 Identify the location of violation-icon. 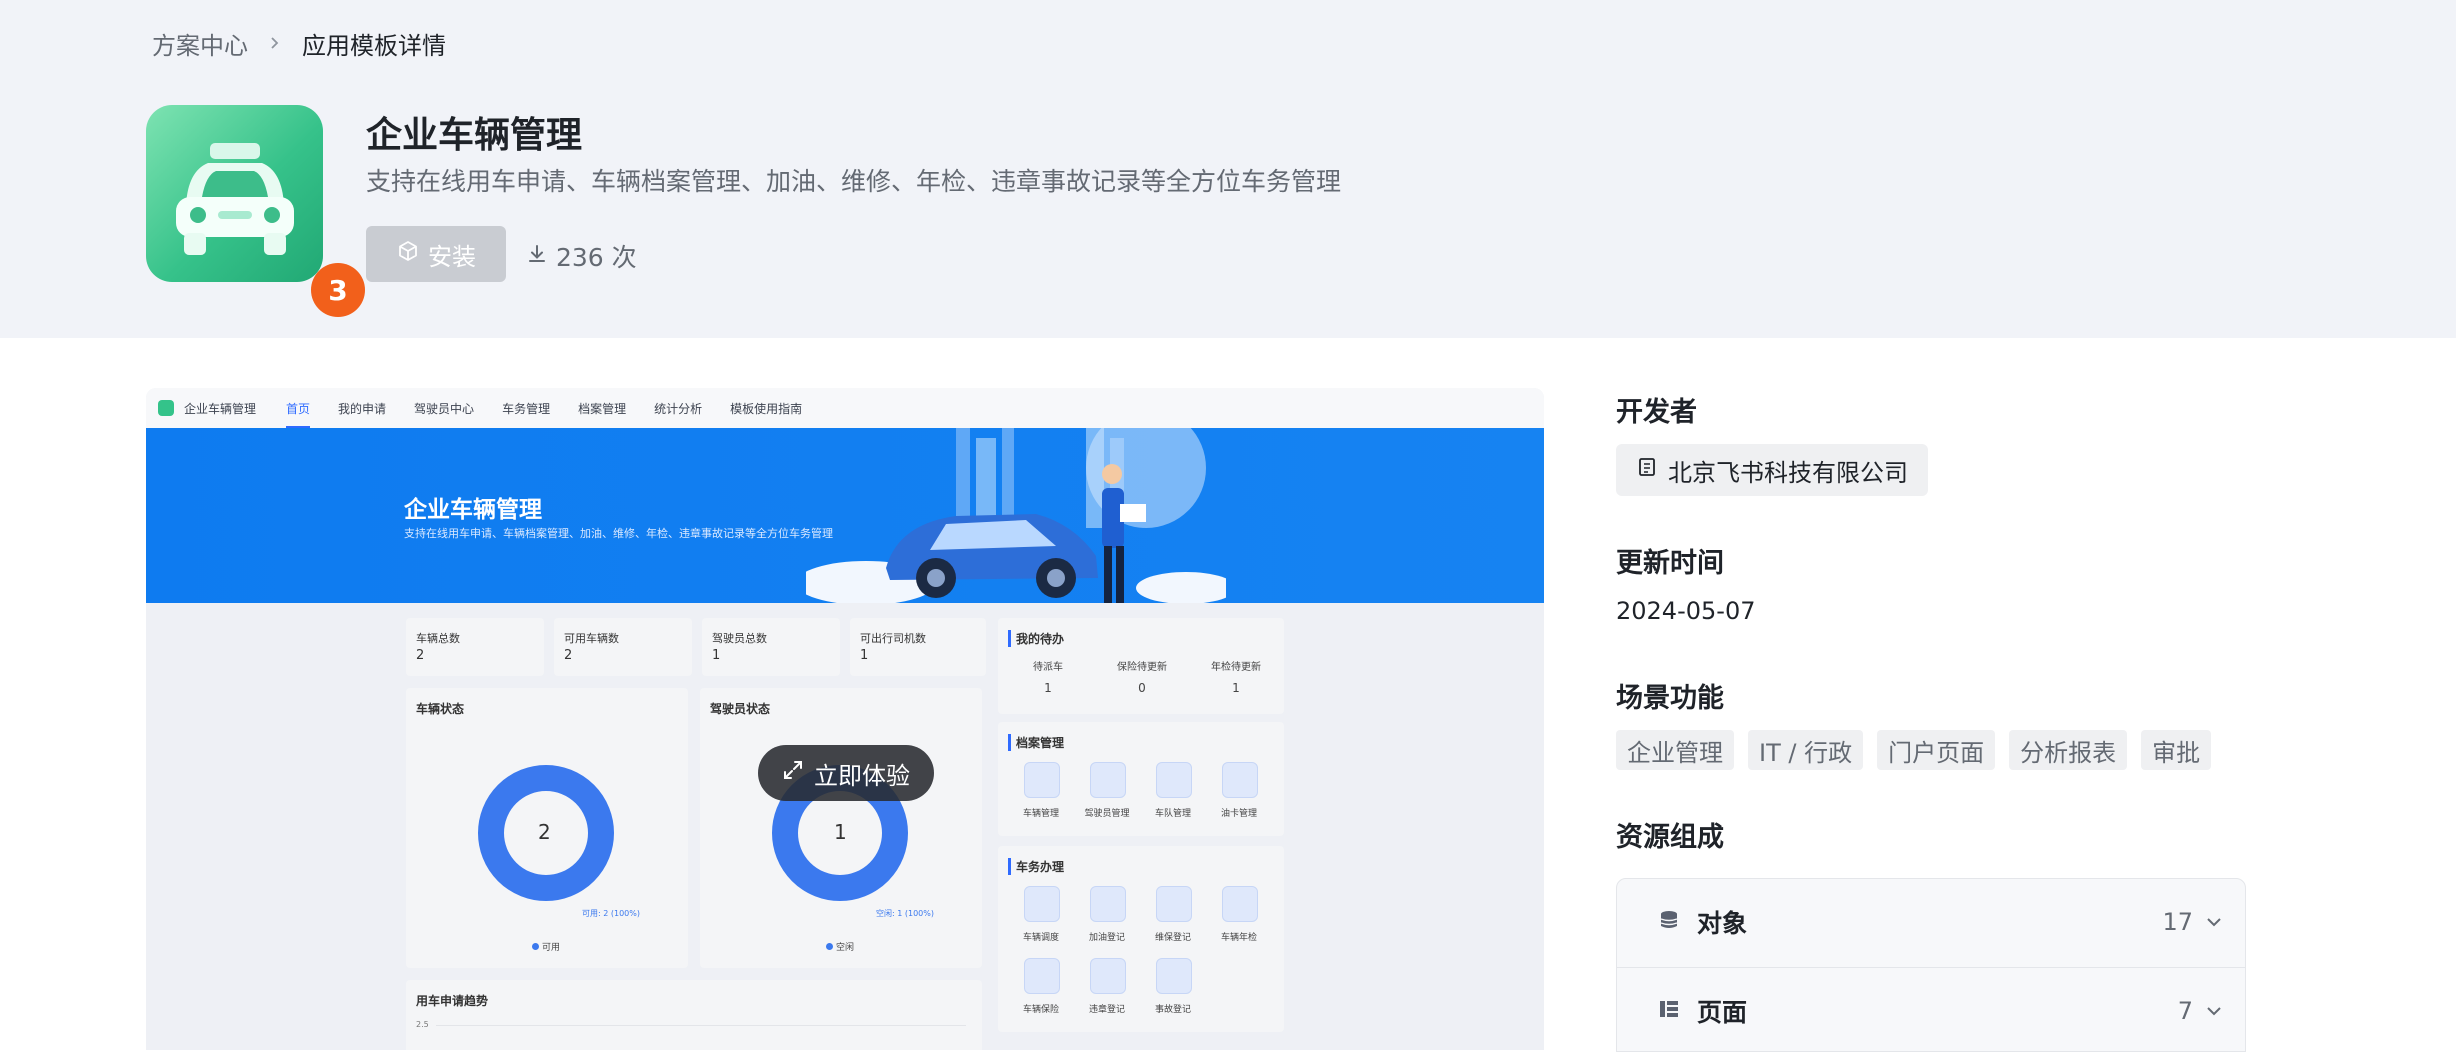
(1108, 976).